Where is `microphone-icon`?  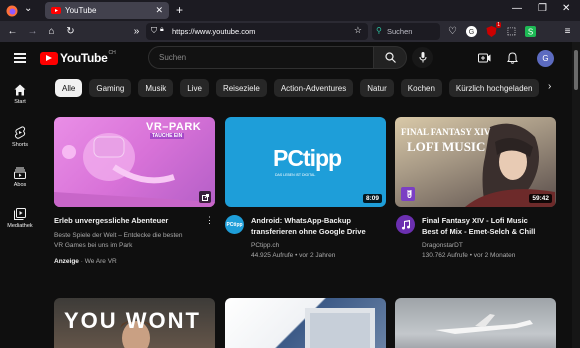 microphone-icon is located at coordinates (422, 57).